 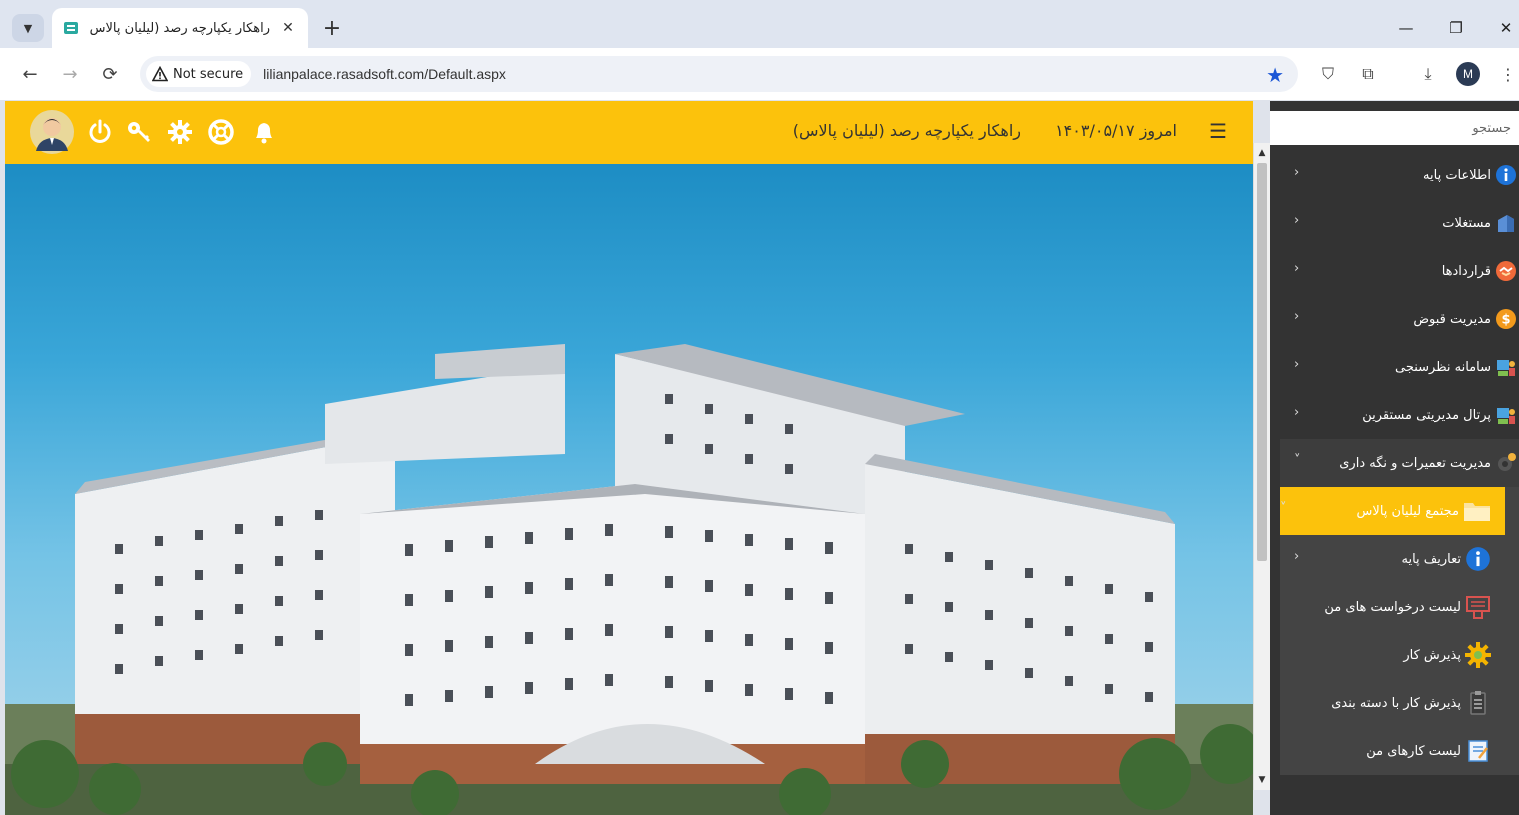 What do you see at coordinates (1431, 559) in the screenshot?
I see `sidebar-item-label: تعاریف پایه` at bounding box center [1431, 559].